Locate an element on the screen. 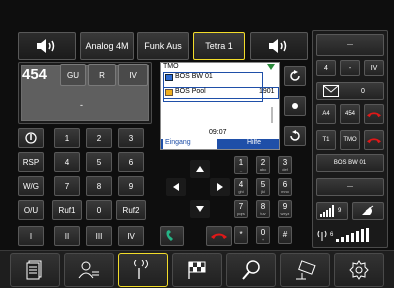 The height and width of the screenshot is (288, 394). tmo-button: TMO is located at coordinates (350, 140).